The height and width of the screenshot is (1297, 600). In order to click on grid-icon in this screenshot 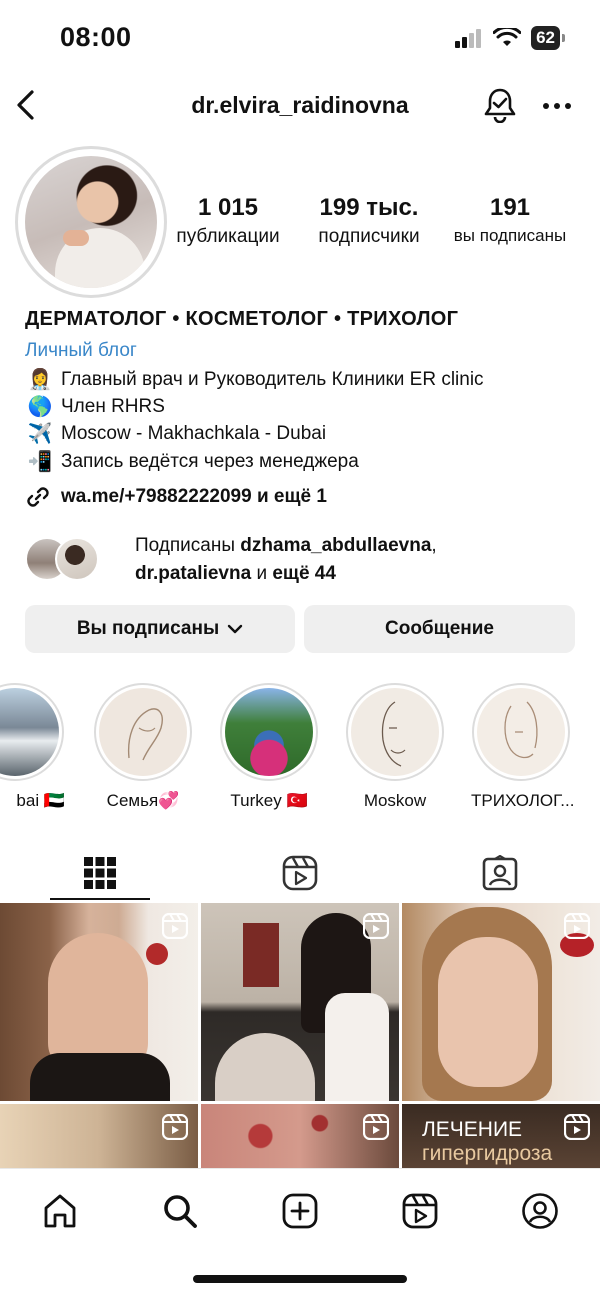, I will do `click(100, 873)`.